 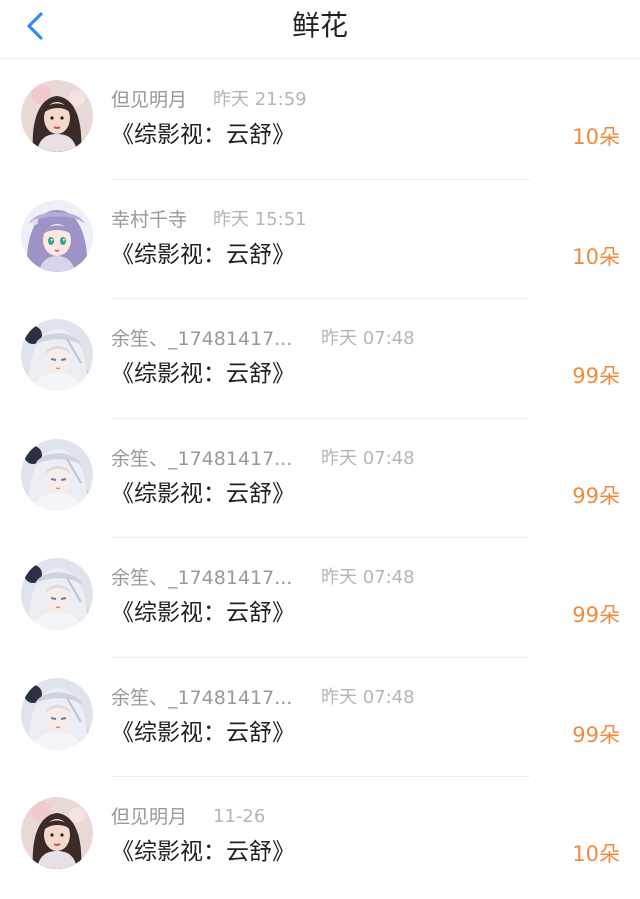 What do you see at coordinates (319, 25) in the screenshot?
I see `page-title: 鲜花` at bounding box center [319, 25].